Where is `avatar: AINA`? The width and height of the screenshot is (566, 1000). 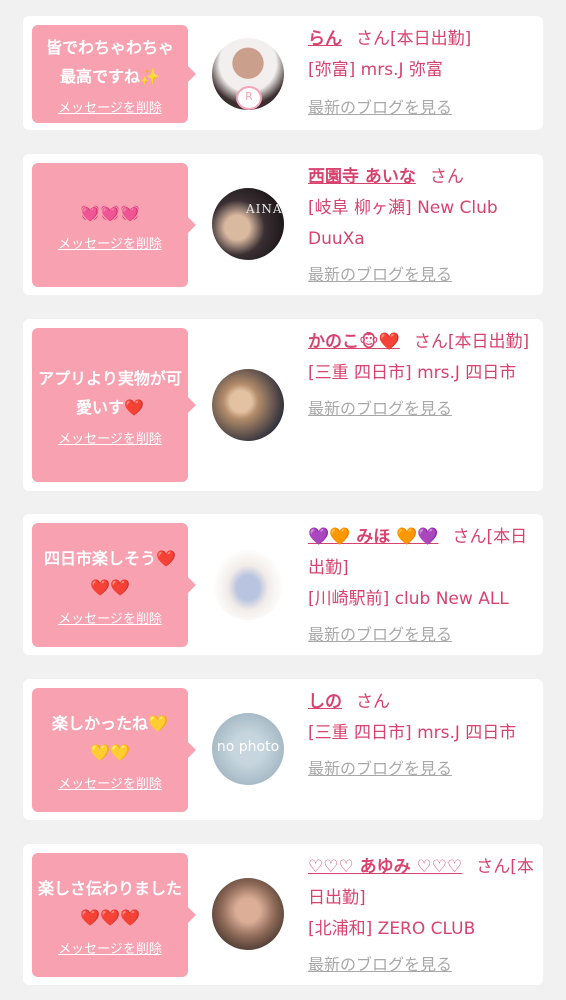 avatar: AINA is located at coordinates (248, 224).